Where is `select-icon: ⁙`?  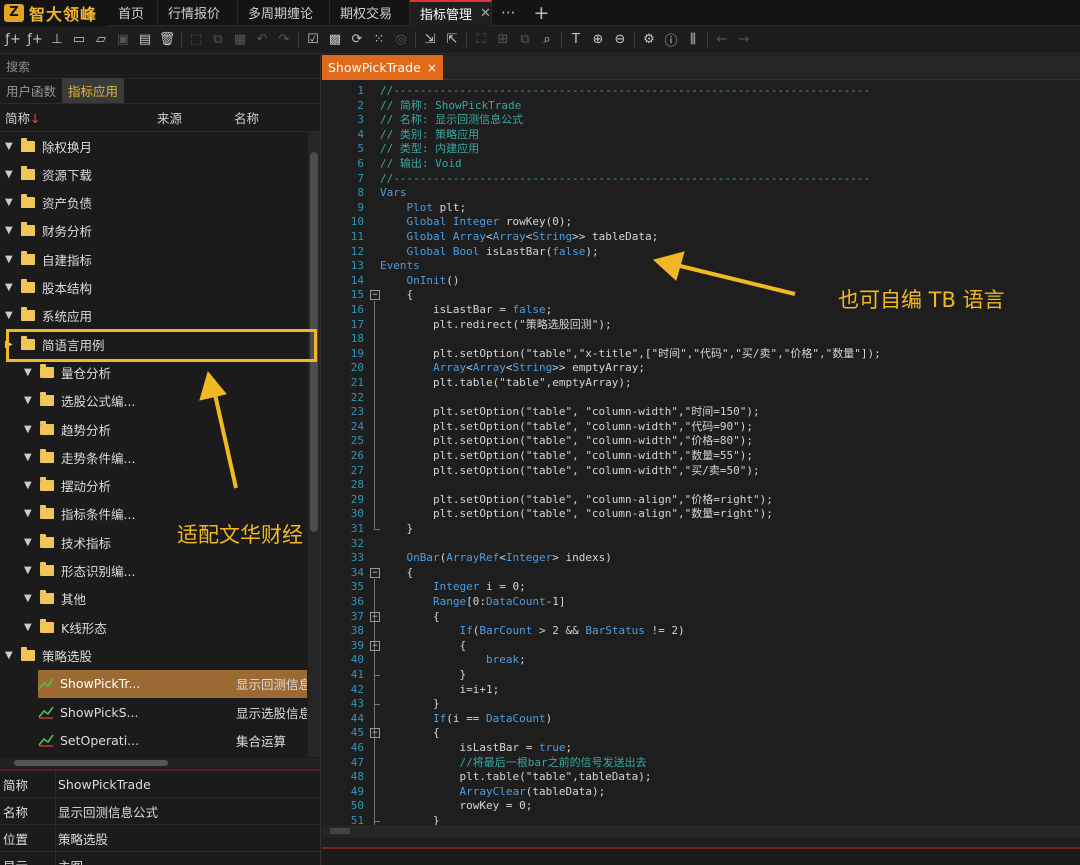
select-icon: ⁙ is located at coordinates (379, 40).